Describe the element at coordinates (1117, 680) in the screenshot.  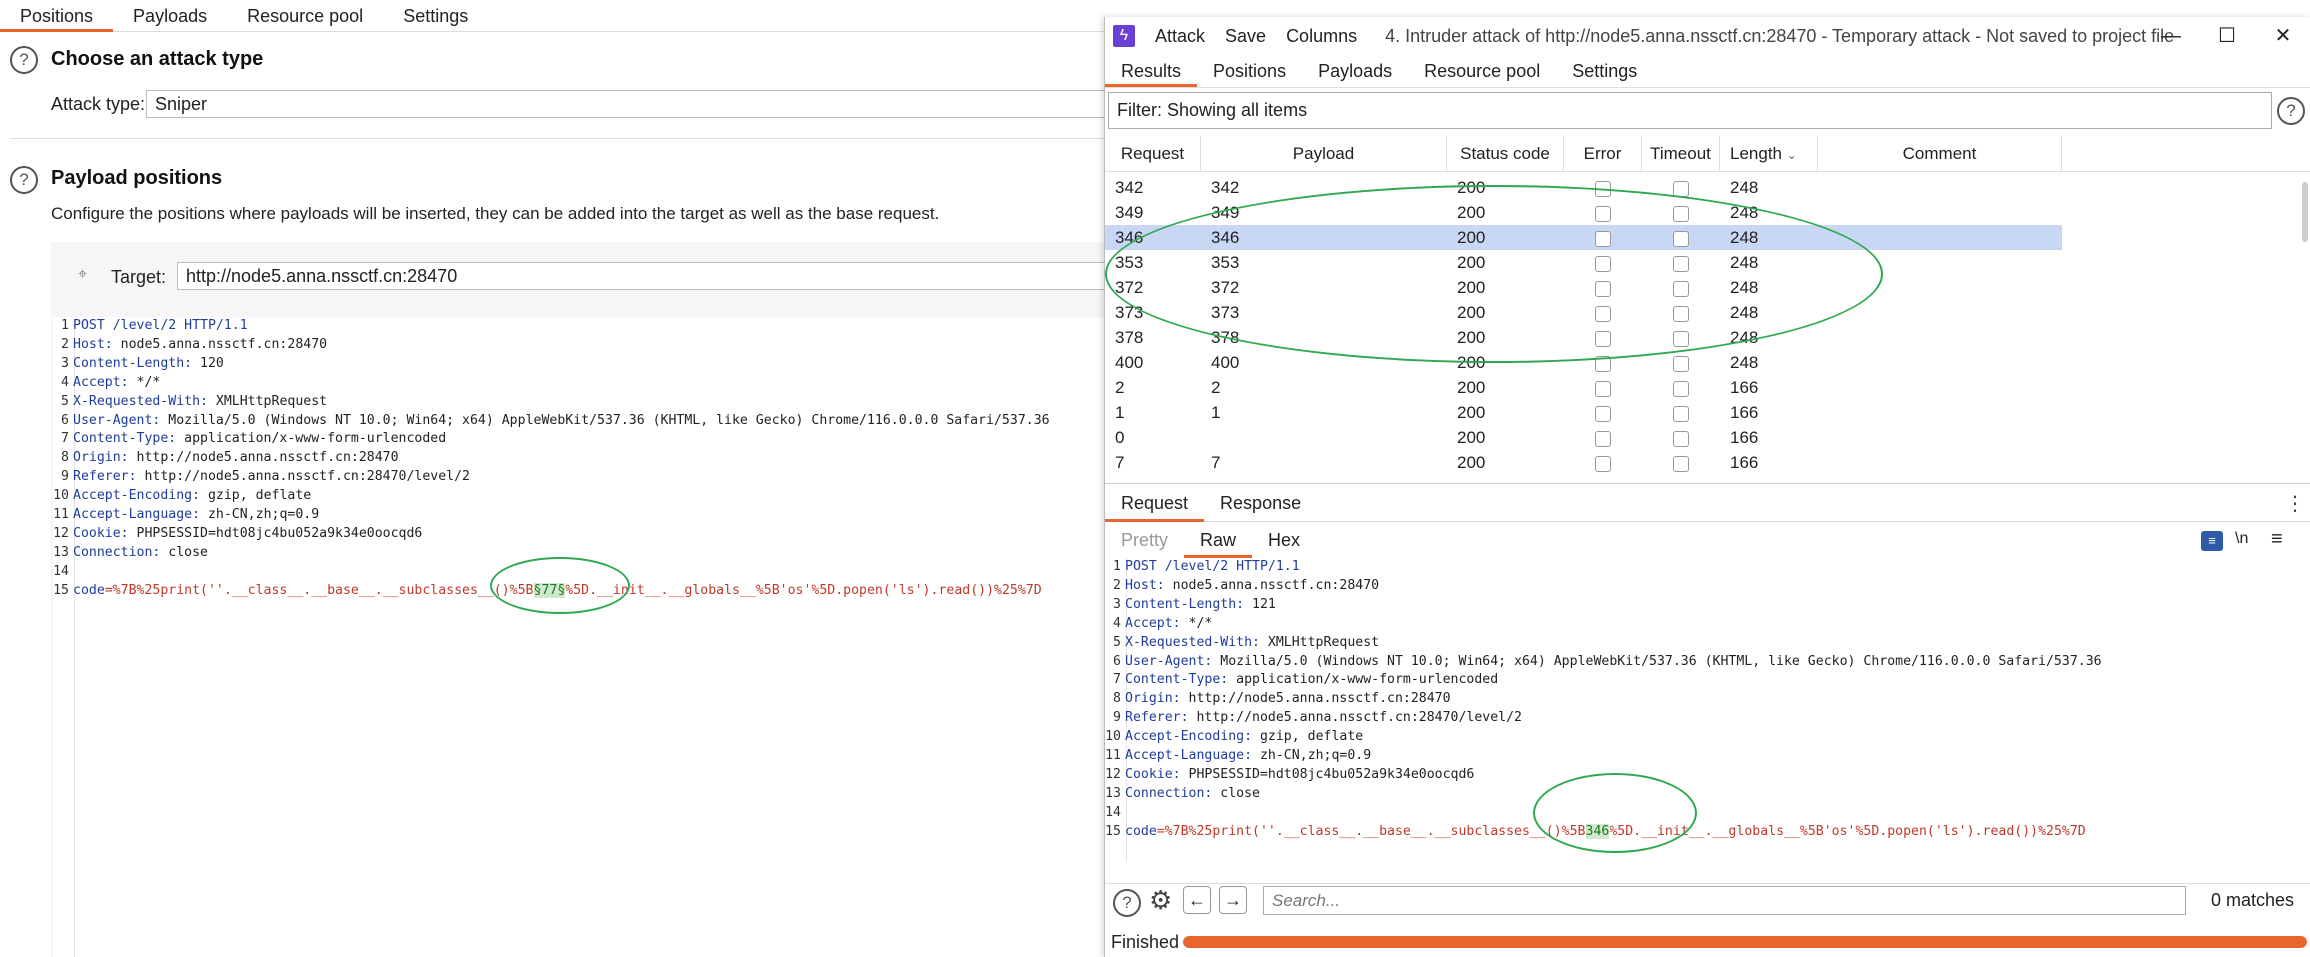
I see `line-number: 7` at that location.